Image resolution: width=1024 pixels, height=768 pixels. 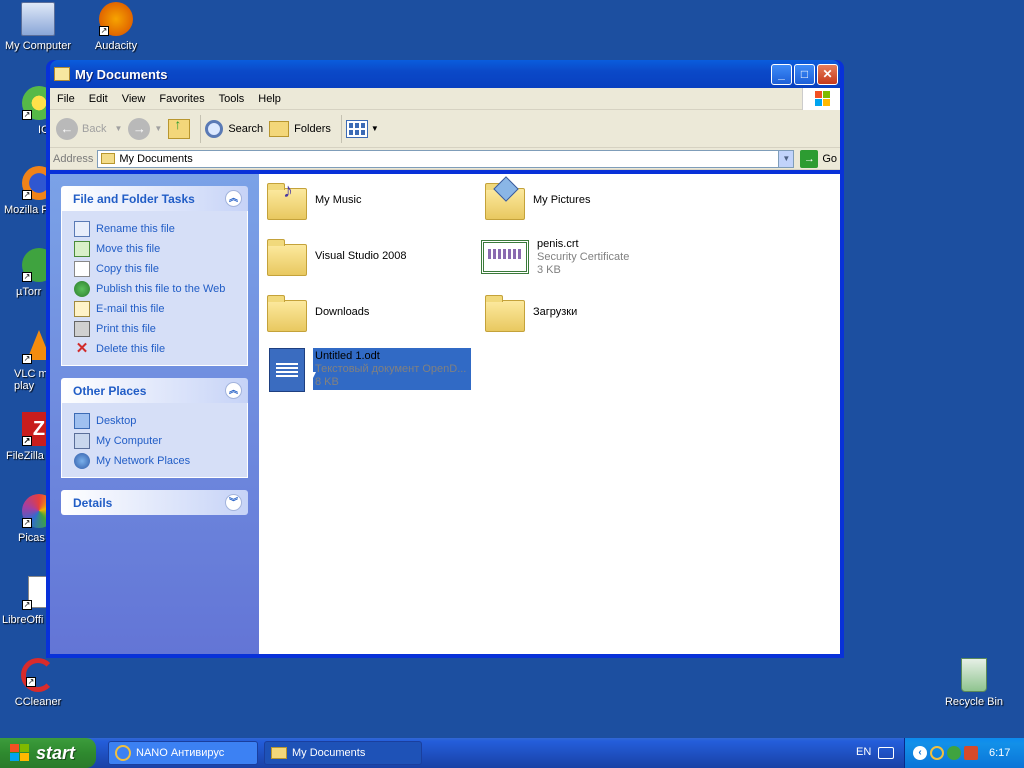 I want to click on go-button: → Go, so click(x=818, y=158).